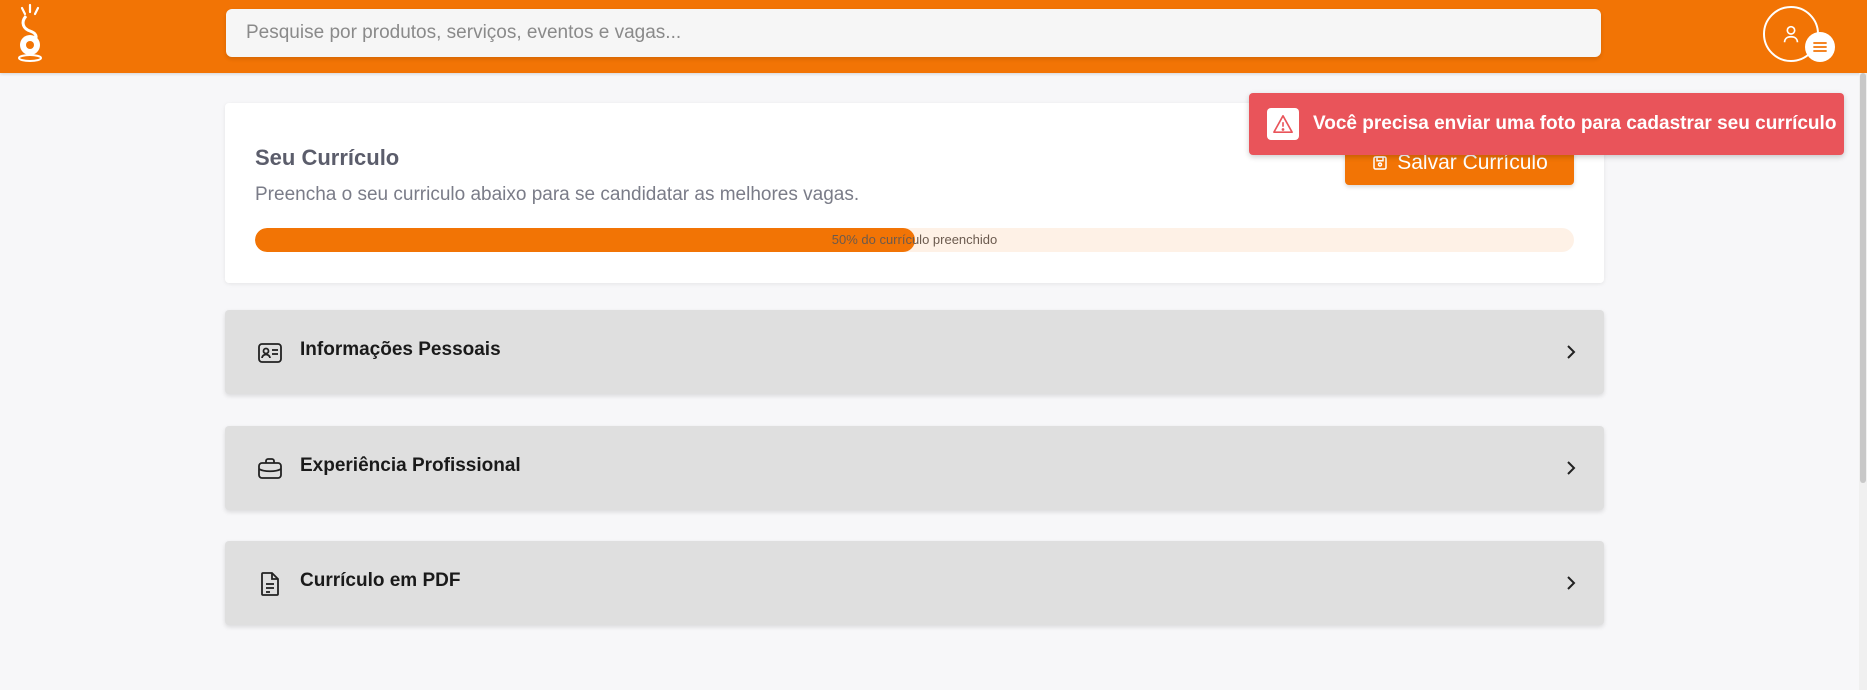  Describe the element at coordinates (1791, 34) in the screenshot. I see `user-icon` at that location.